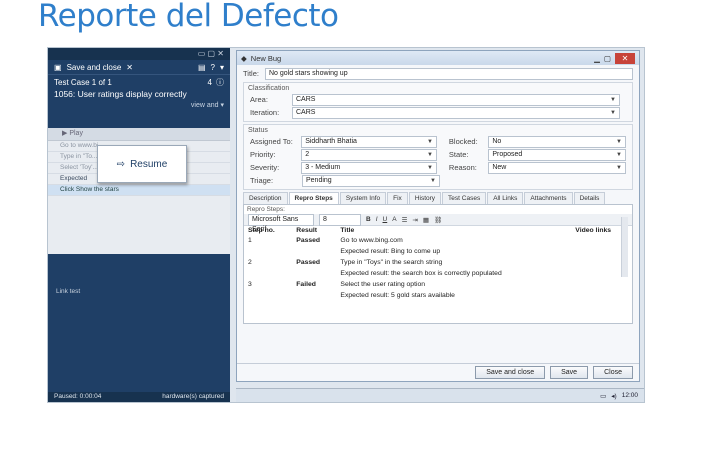 This screenshot has width=720, height=450. I want to click on runner-footer: Paused: 0:00:04 hardware(s) captured, so click(139, 397).